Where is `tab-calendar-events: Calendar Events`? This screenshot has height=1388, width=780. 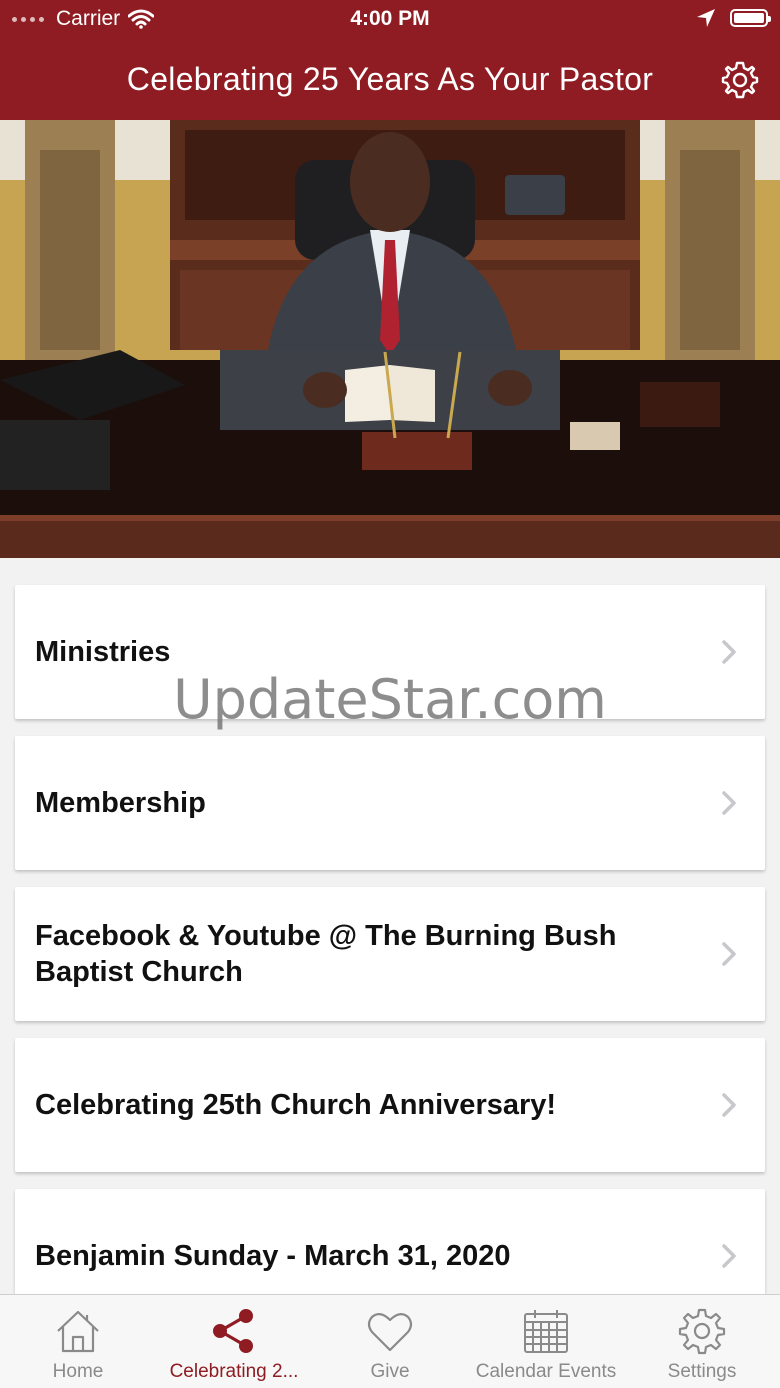
tab-calendar-events: Calendar Events is located at coordinates (546, 1341).